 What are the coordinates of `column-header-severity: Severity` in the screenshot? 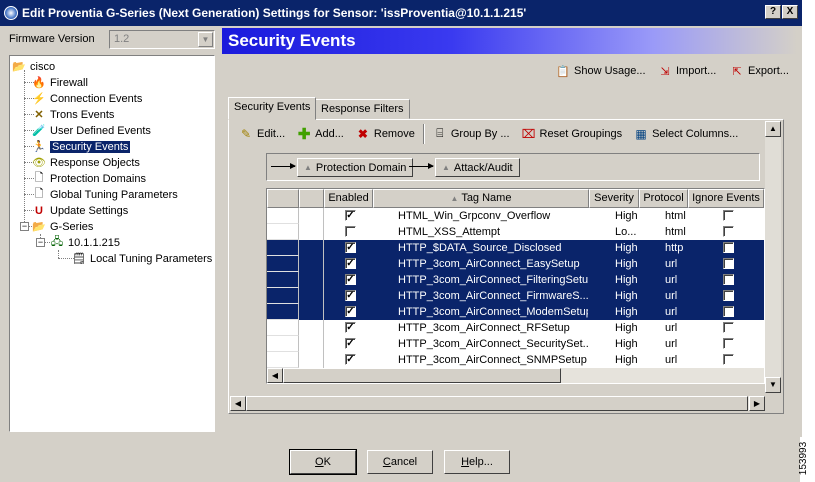 It's located at (614, 198).